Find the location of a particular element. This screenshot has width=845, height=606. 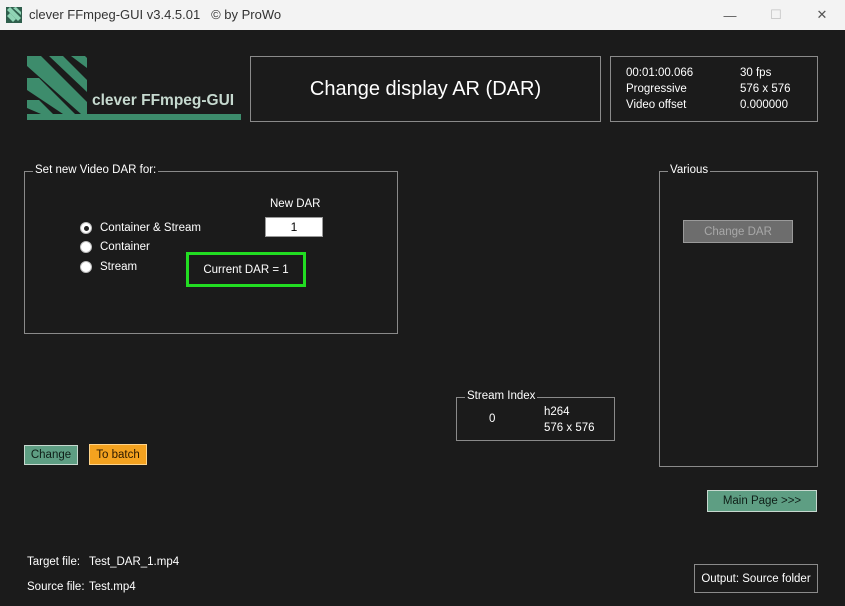

video-offset-label: Video offset is located at coordinates (656, 105).